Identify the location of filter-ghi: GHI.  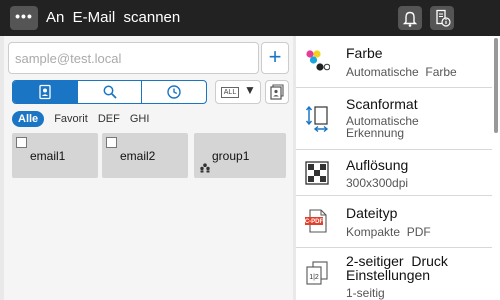
(140, 119).